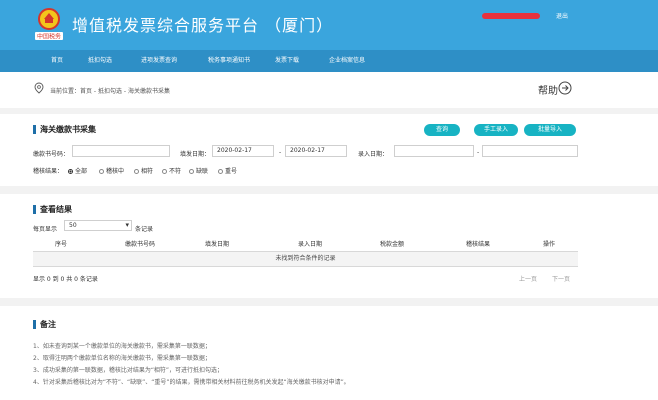  Describe the element at coordinates (121, 151) in the screenshot. I see `cert-no-input` at that location.